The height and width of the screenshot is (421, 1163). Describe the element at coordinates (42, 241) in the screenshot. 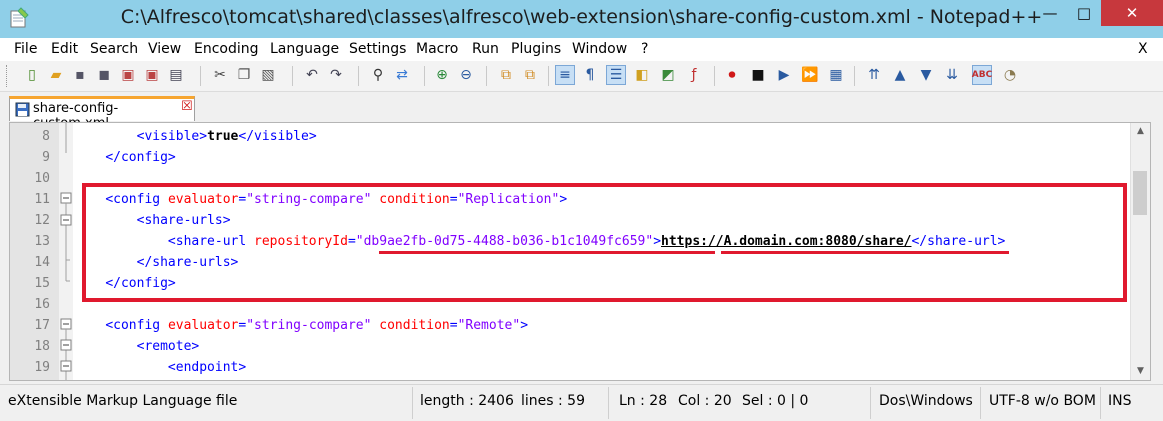

I see `line-number: 13` at that location.